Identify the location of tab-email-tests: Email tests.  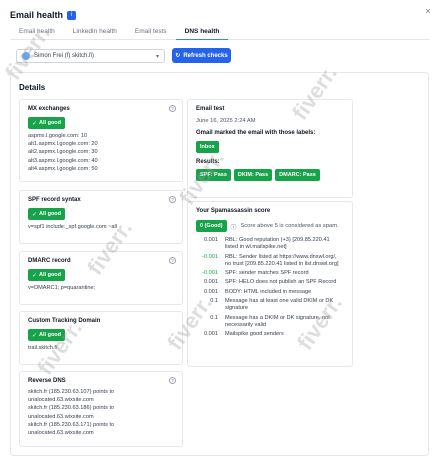
(151, 32).